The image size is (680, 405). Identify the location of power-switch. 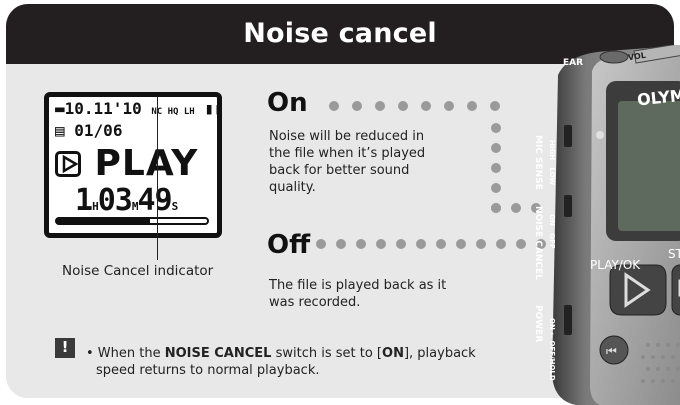
(568, 320).